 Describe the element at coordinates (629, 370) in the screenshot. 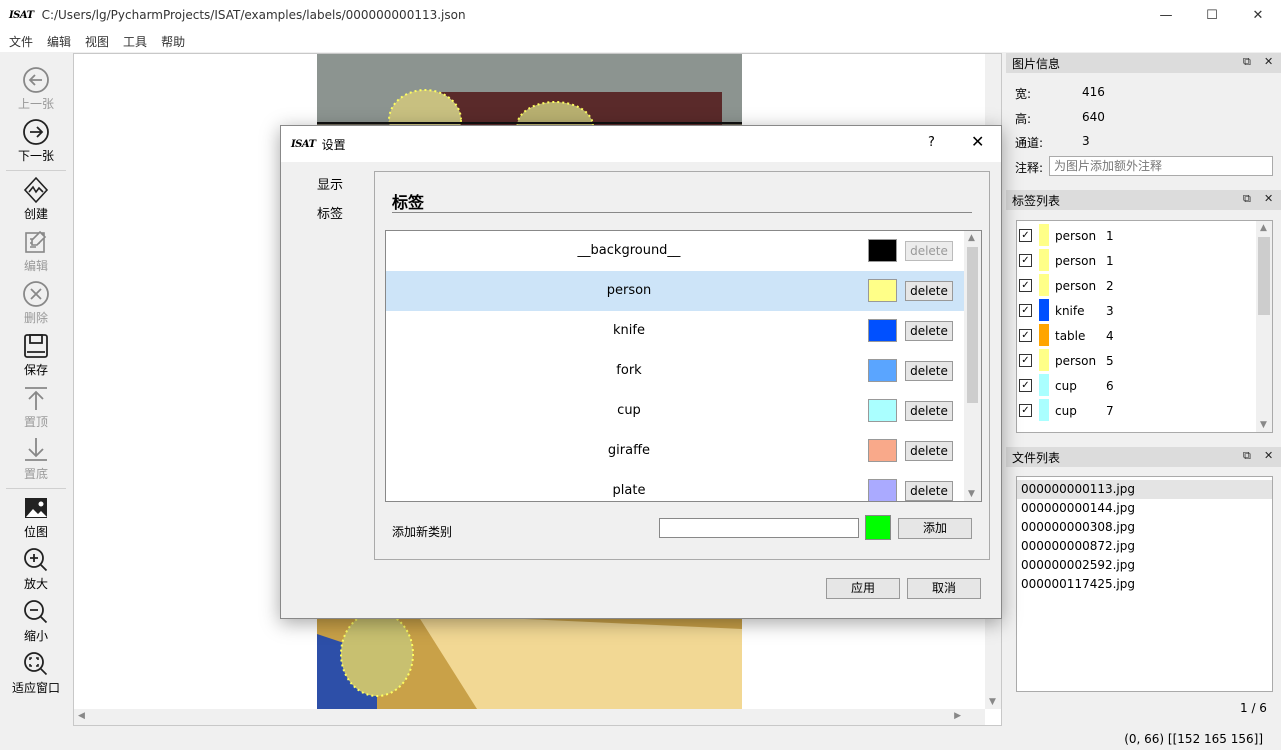

I see `label-name: fork` at that location.